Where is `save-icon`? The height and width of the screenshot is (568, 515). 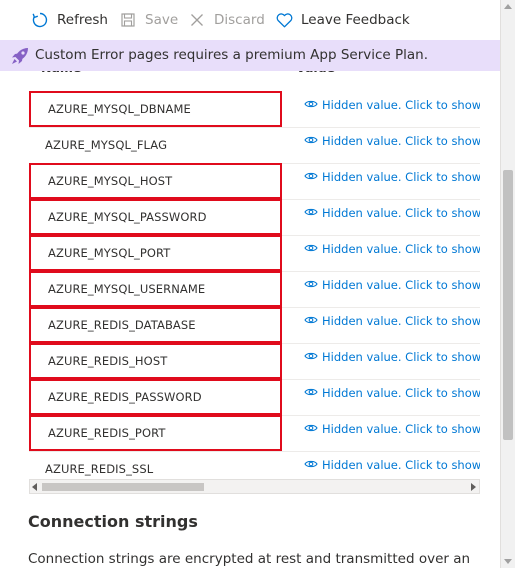 save-icon is located at coordinates (128, 20).